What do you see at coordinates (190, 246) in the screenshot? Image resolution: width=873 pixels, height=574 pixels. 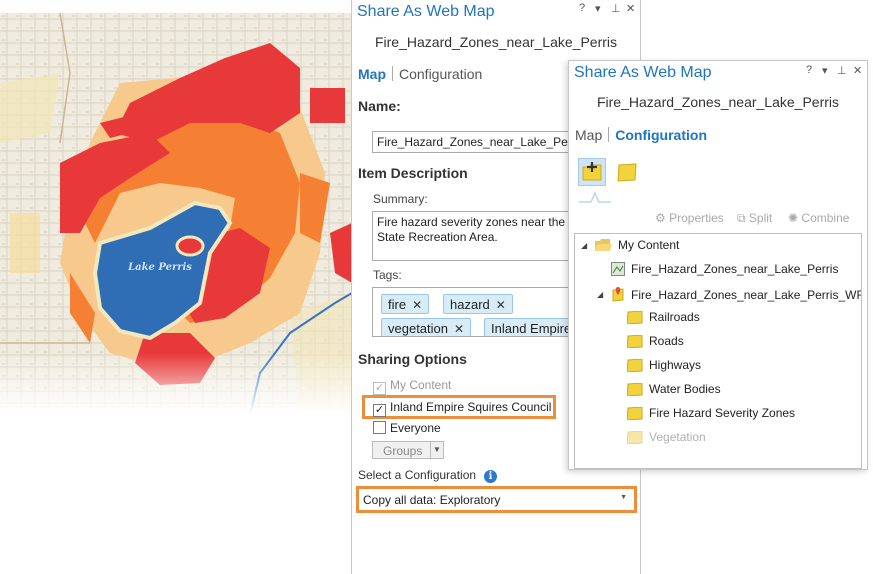 I see `island` at bounding box center [190, 246].